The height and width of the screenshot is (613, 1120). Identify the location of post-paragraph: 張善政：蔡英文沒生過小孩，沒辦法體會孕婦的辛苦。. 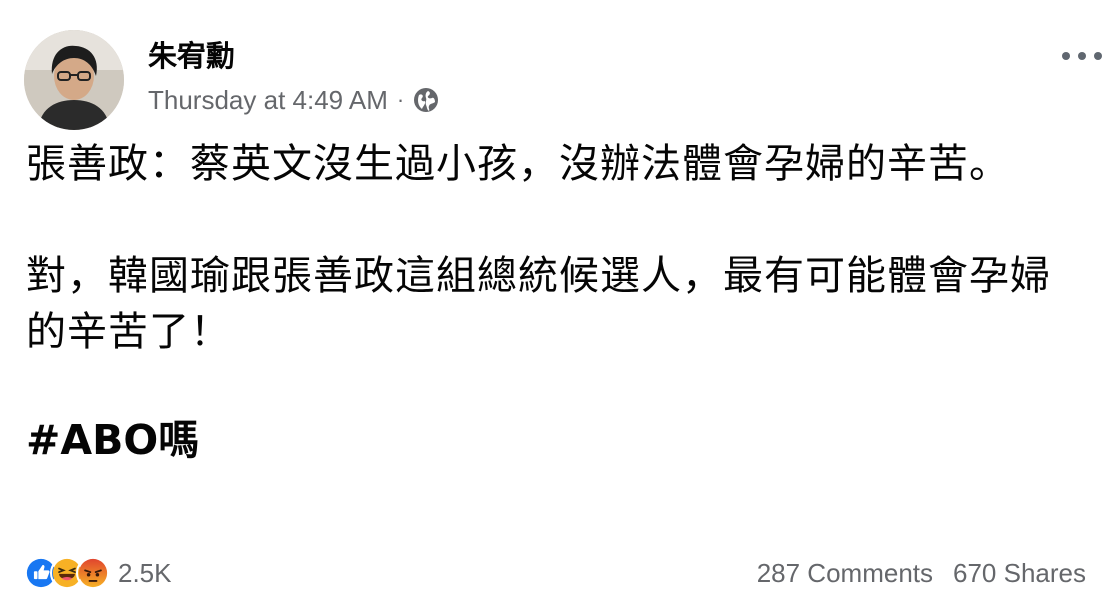
(518, 164).